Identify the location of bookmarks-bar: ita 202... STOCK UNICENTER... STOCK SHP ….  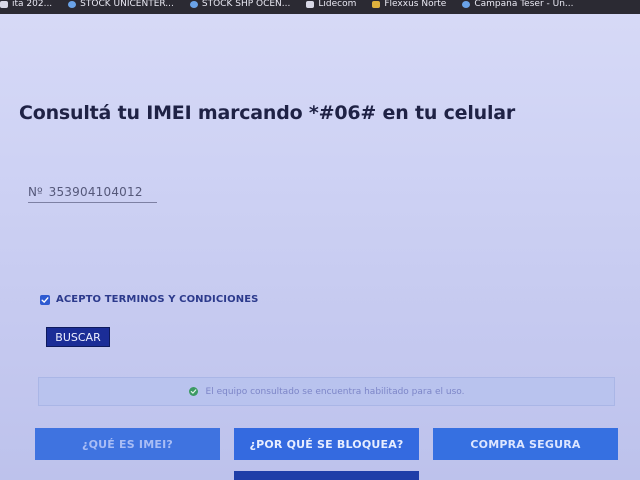
(320, 7).